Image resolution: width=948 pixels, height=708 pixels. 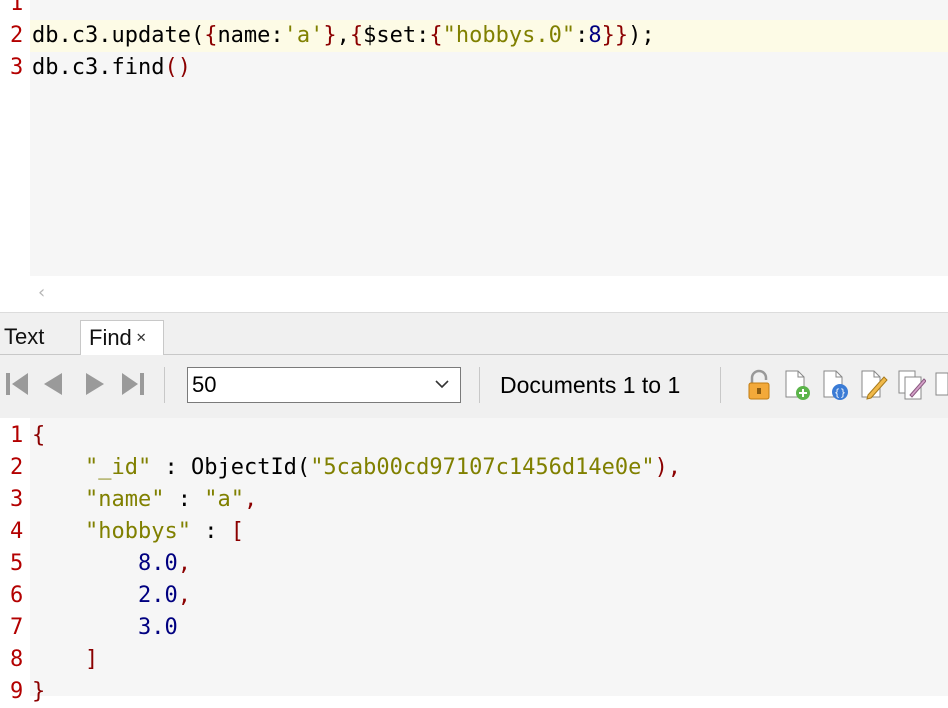 What do you see at coordinates (17, 531) in the screenshot?
I see `line-number: 4` at bounding box center [17, 531].